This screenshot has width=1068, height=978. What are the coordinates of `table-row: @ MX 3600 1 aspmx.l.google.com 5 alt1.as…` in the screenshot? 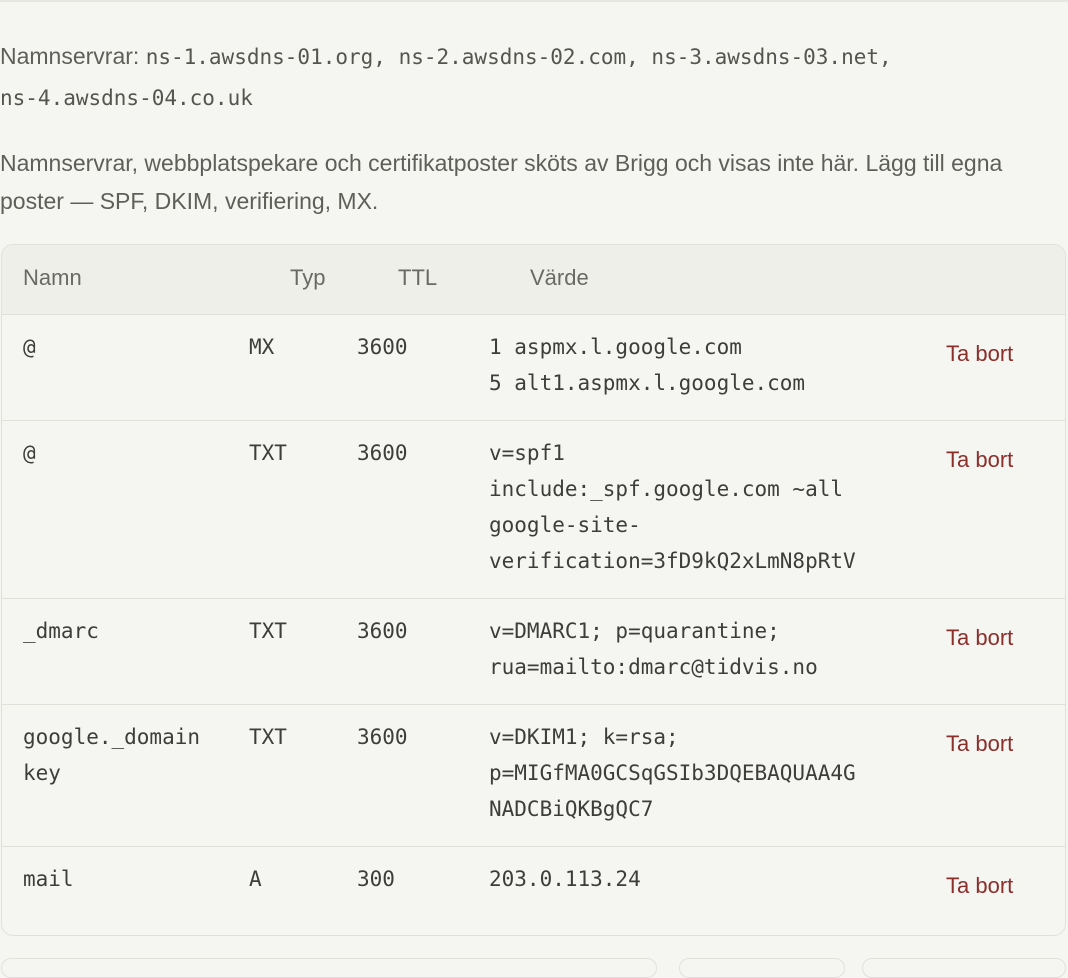 It's located at (533, 368).